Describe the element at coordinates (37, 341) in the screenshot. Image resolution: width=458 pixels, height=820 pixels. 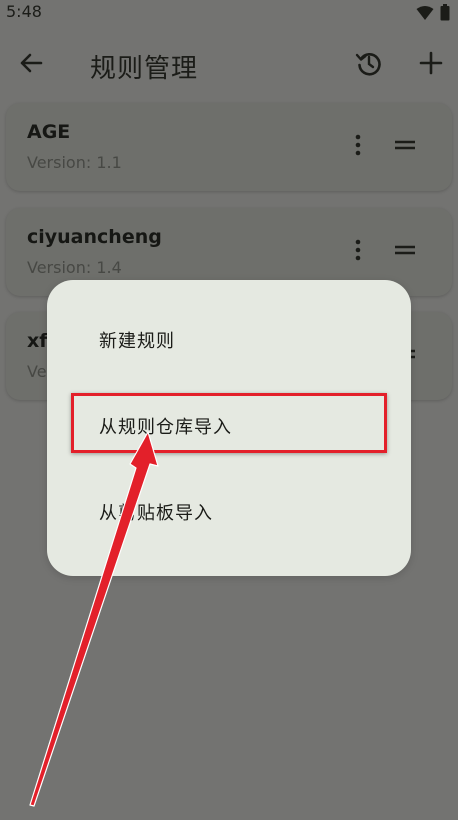
I see `rule-name: xf` at that location.